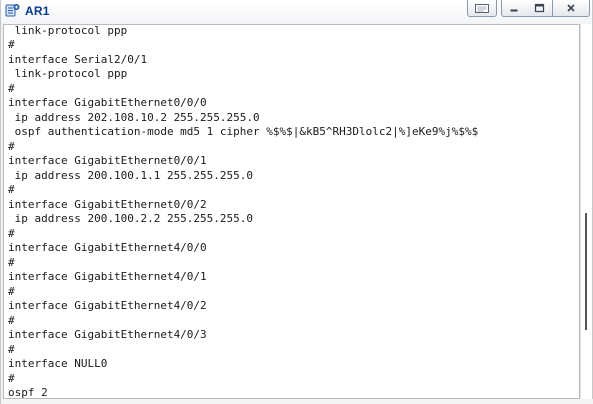 Image resolution: width=593 pixels, height=404 pixels. What do you see at coordinates (107, 334) in the screenshot?
I see `terminal-line: interface GigabitEthernet4/0/3` at bounding box center [107, 334].